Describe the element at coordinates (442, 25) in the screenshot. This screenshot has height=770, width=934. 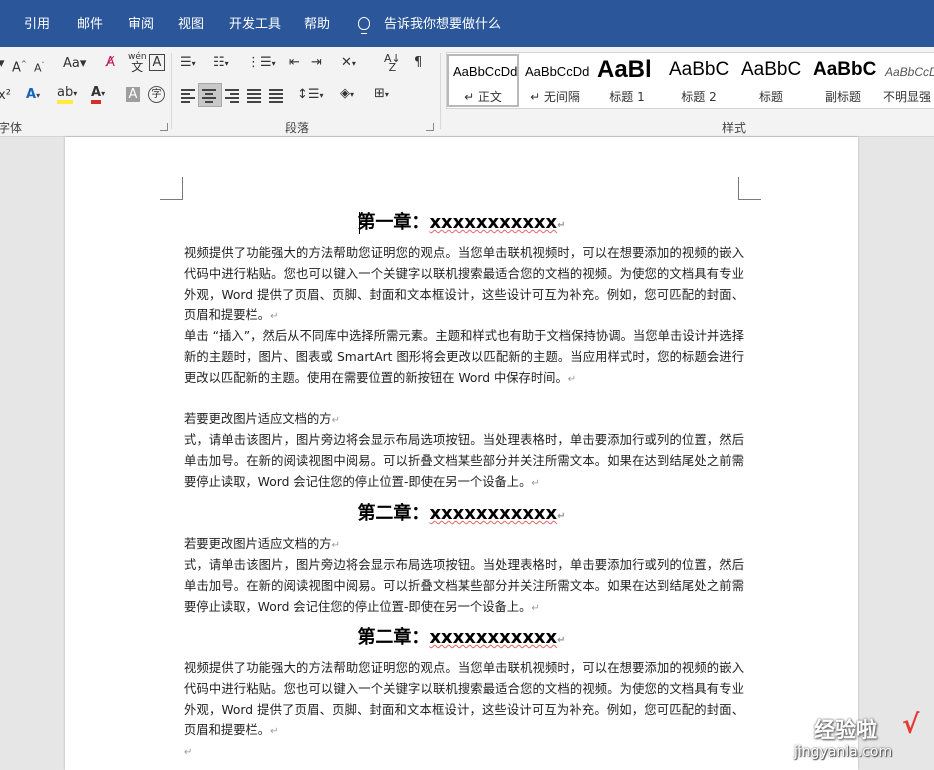
I see `tell-me-search: 告诉我你想要做什么` at that location.